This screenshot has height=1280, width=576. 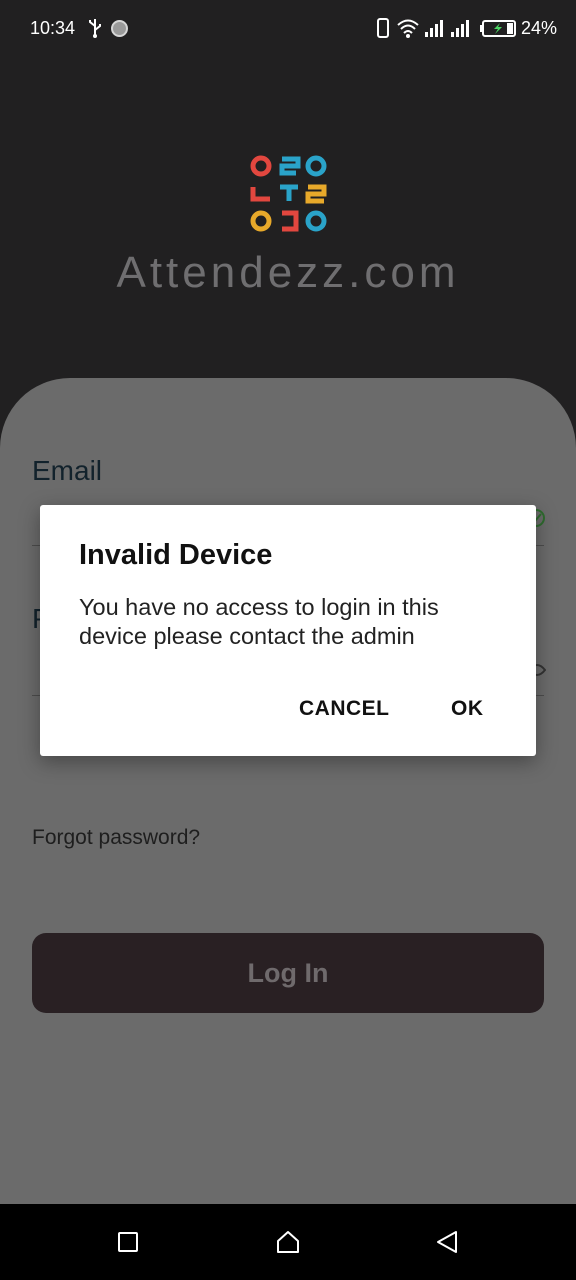 What do you see at coordinates (344, 709) in the screenshot?
I see `cancel-button: CANCEL` at bounding box center [344, 709].